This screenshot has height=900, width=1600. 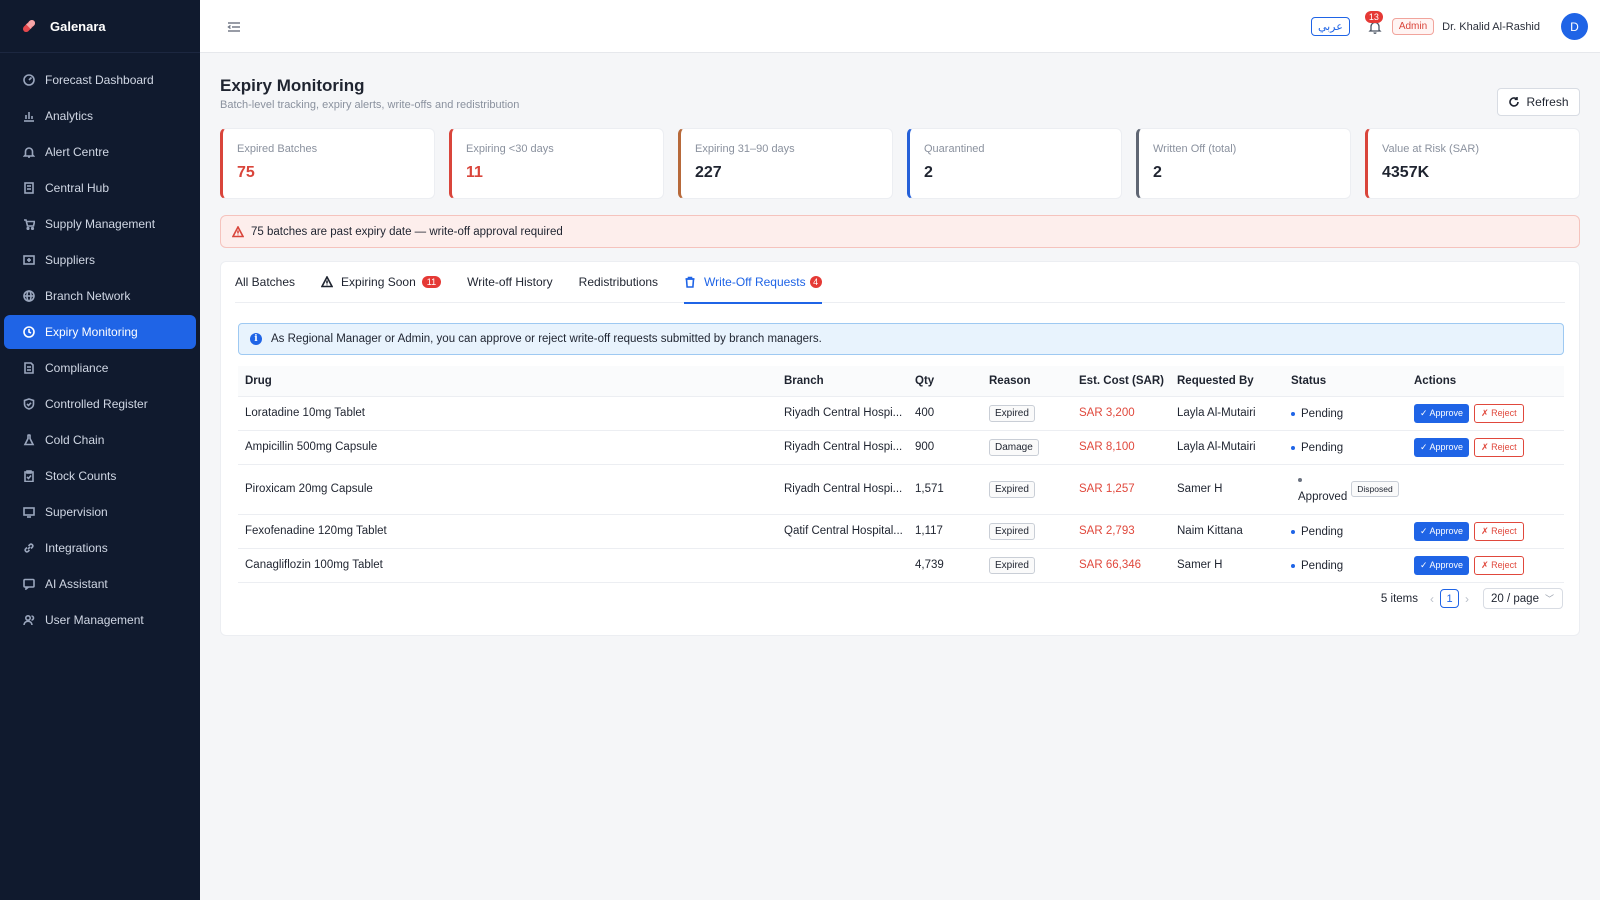 I want to click on qty-cell: 4,739, so click(x=945, y=565).